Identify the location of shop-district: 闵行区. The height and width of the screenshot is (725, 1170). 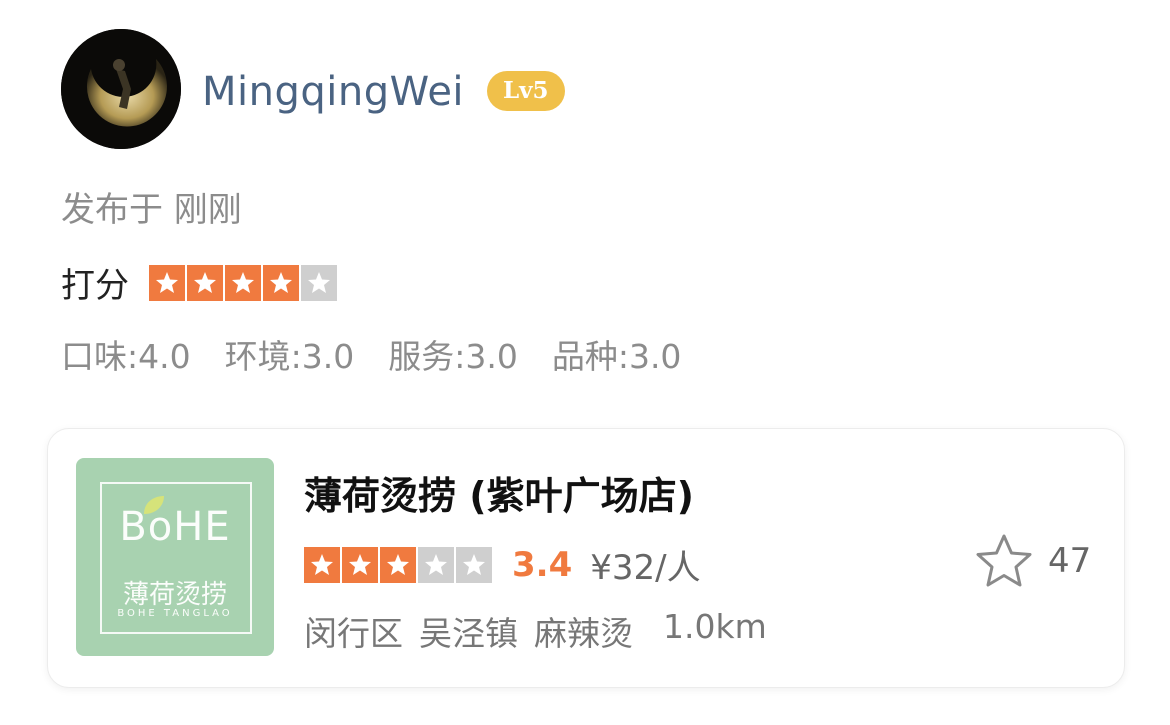
(353, 633).